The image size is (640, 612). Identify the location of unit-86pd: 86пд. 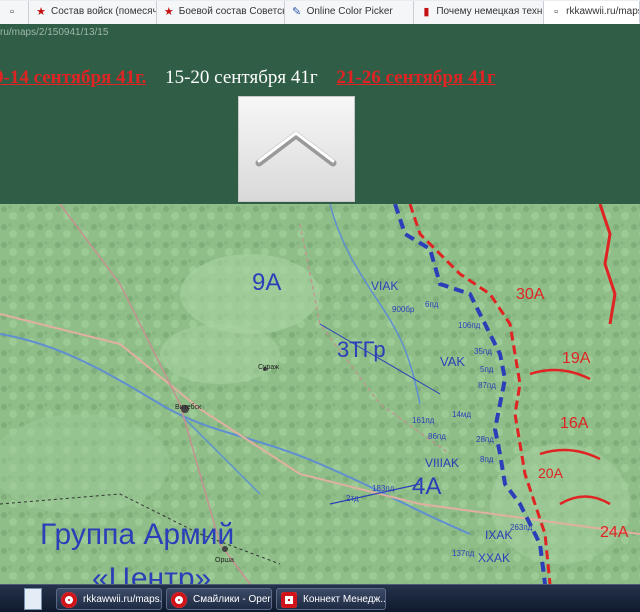
(437, 436).